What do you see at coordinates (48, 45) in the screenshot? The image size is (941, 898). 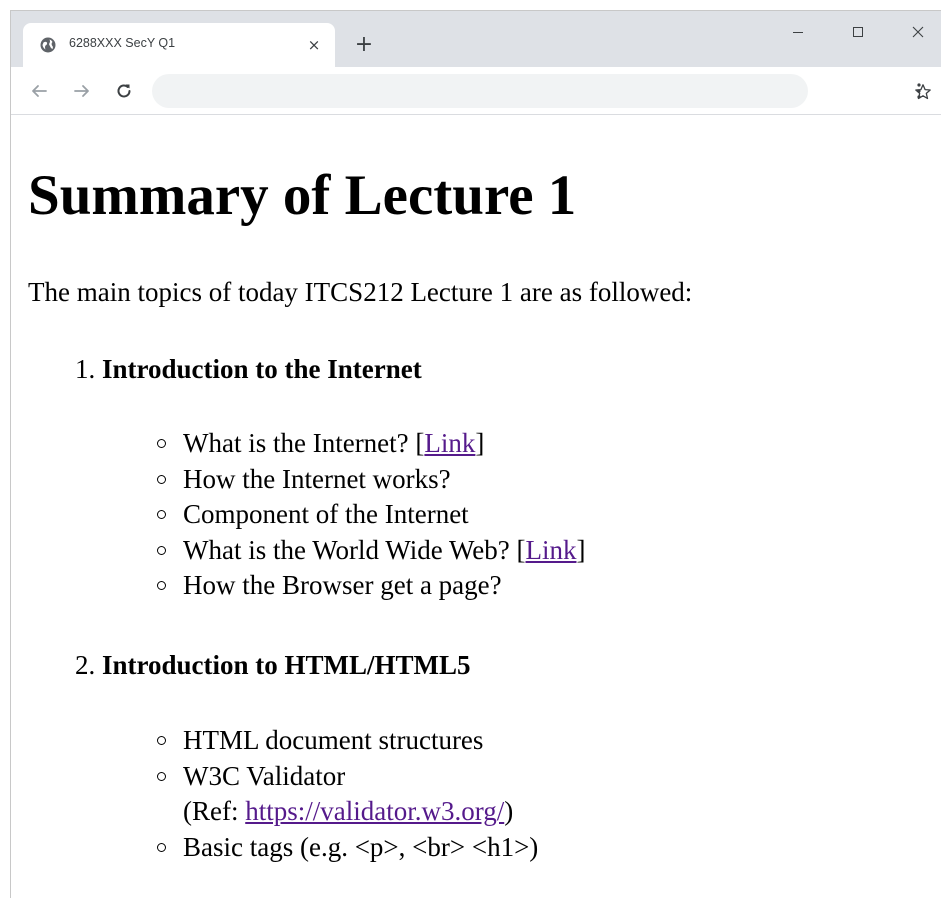 I see `globe-icon` at bounding box center [48, 45].